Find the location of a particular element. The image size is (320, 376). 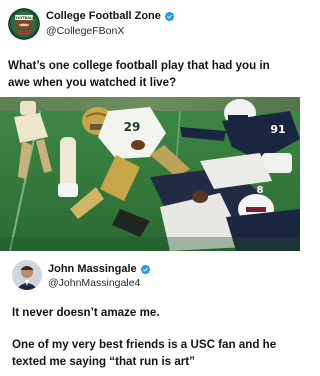

reply-header: John Massingale @JohnMassingale4 is located at coordinates (150, 276).